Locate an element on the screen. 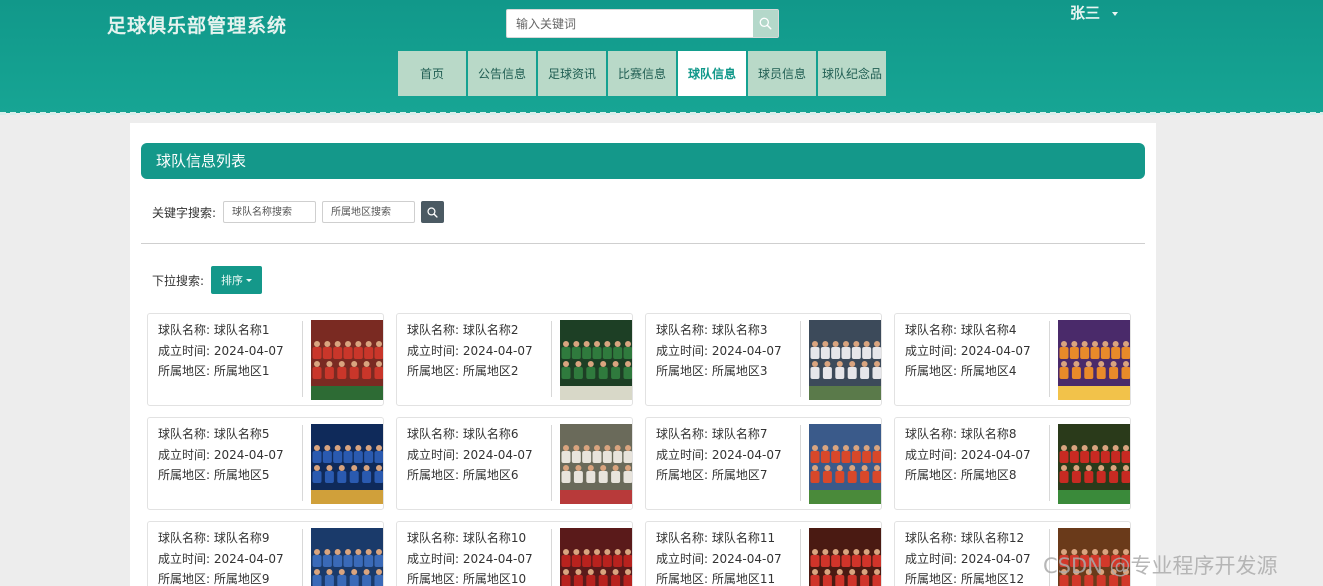 Image resolution: width=1323 pixels, height=586 pixels. keyword-search-button is located at coordinates (433, 212).